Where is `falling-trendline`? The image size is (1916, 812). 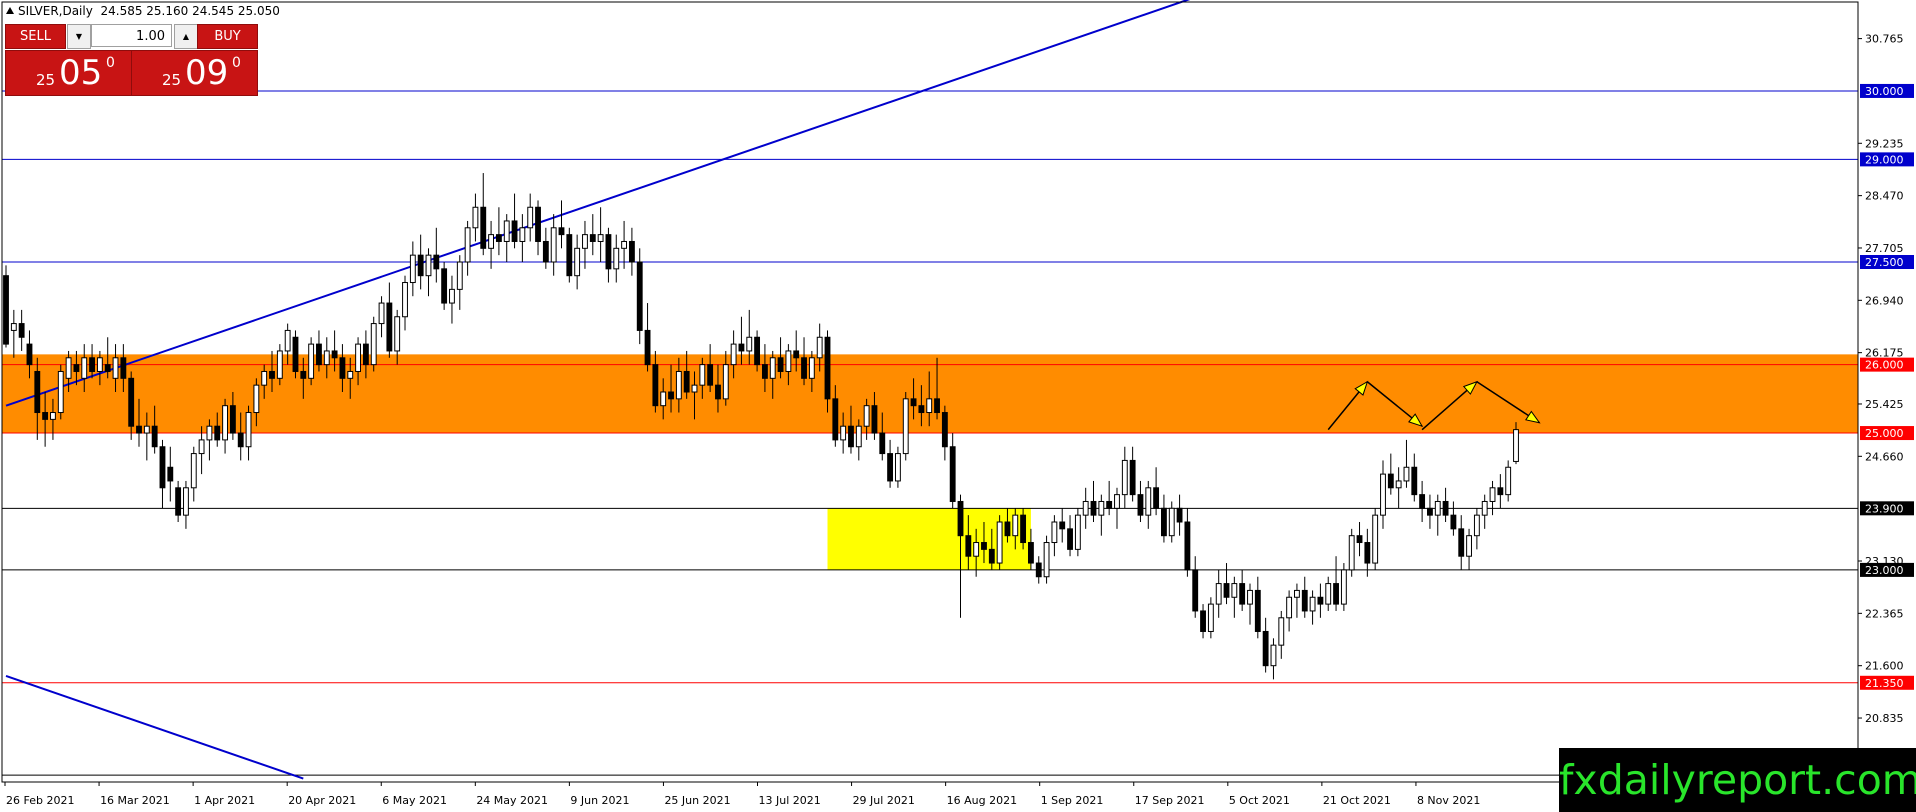 falling-trendline is located at coordinates (154, 727).